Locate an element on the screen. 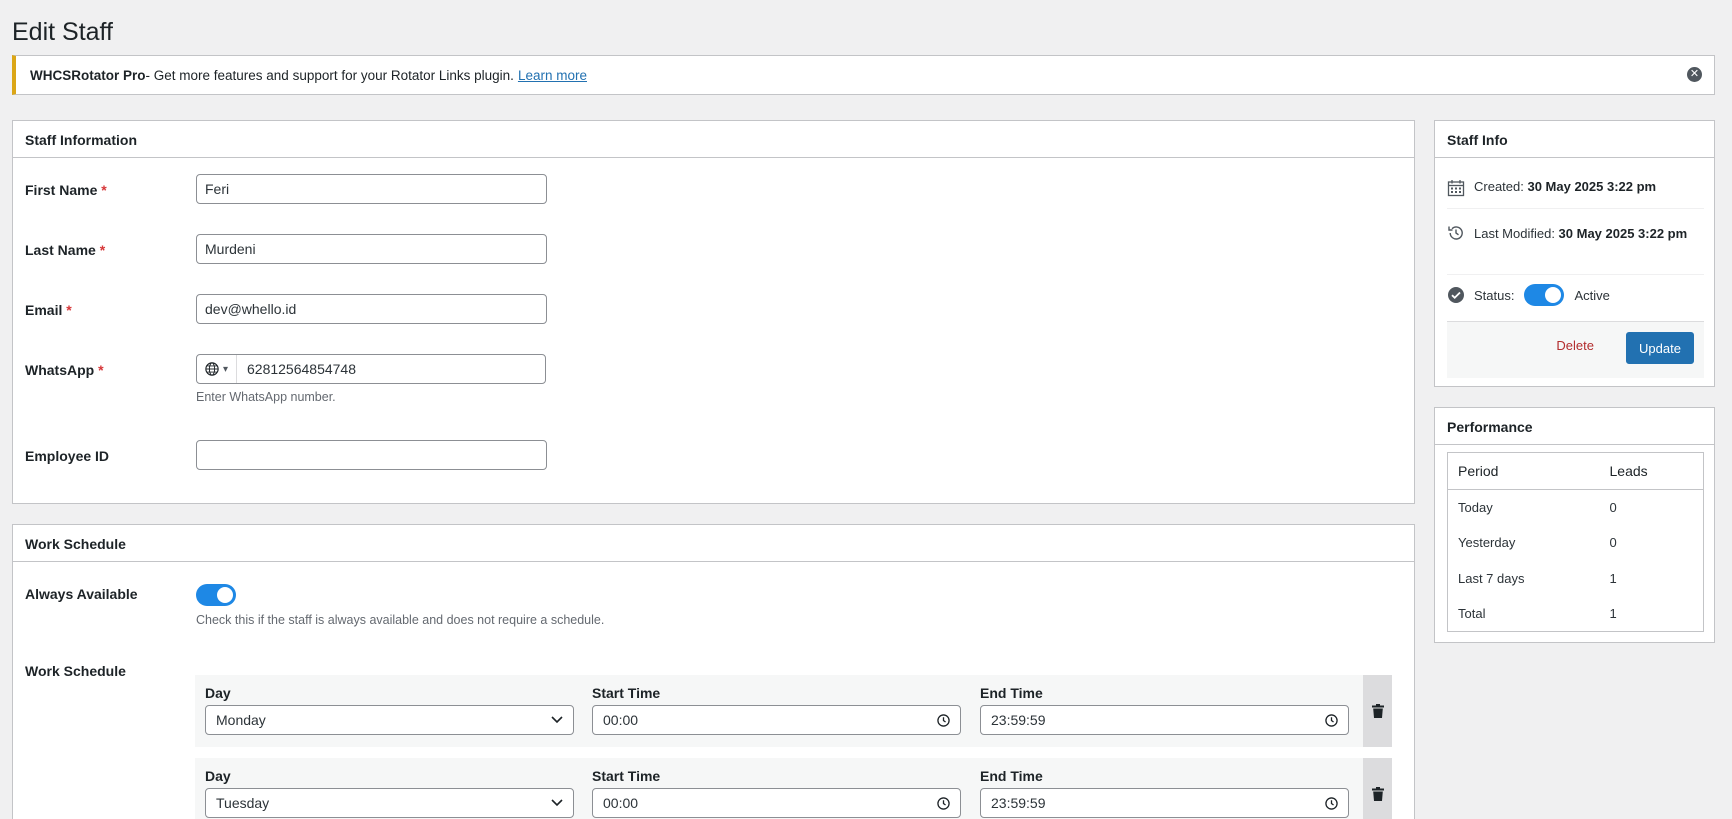  table-row: Last 7 days 1 is located at coordinates (1576, 579).